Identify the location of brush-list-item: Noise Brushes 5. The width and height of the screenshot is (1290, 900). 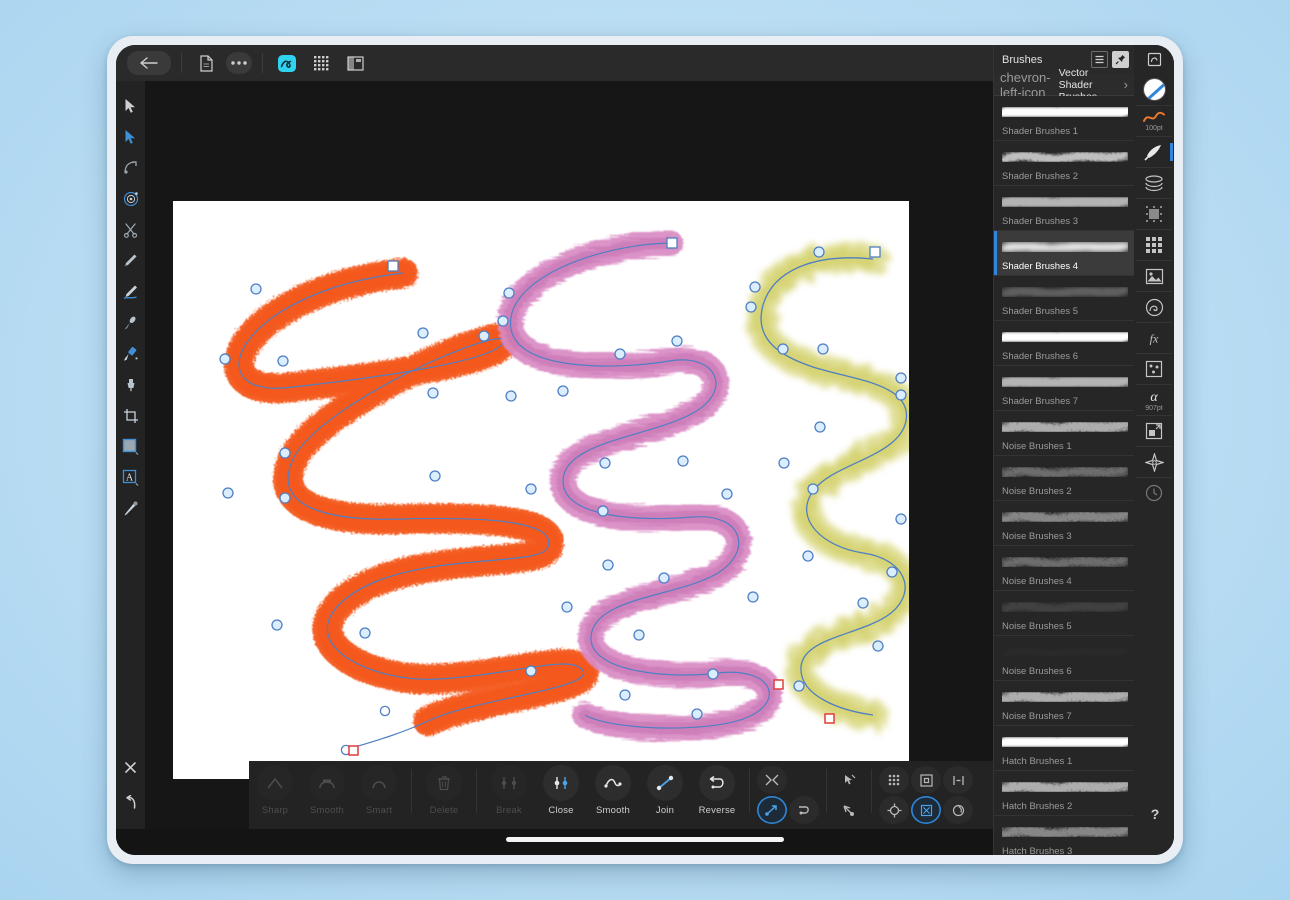
(1064, 613).